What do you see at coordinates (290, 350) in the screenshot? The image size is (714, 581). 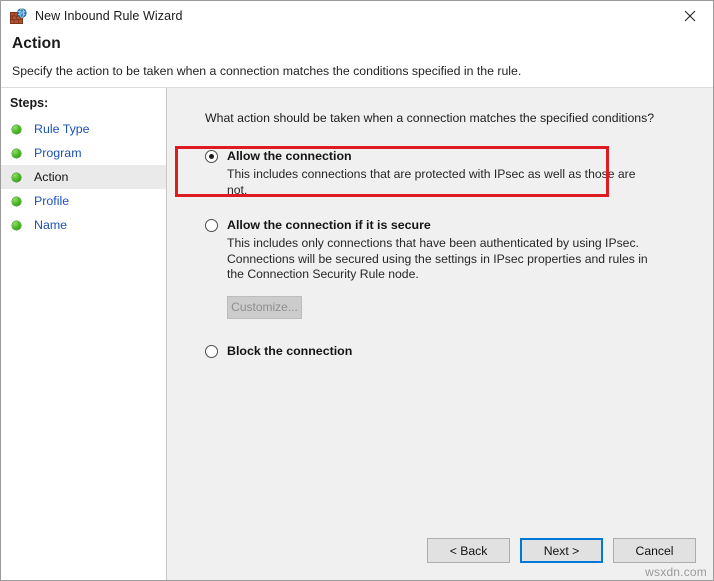 I see `option-label: Block the connection` at bounding box center [290, 350].